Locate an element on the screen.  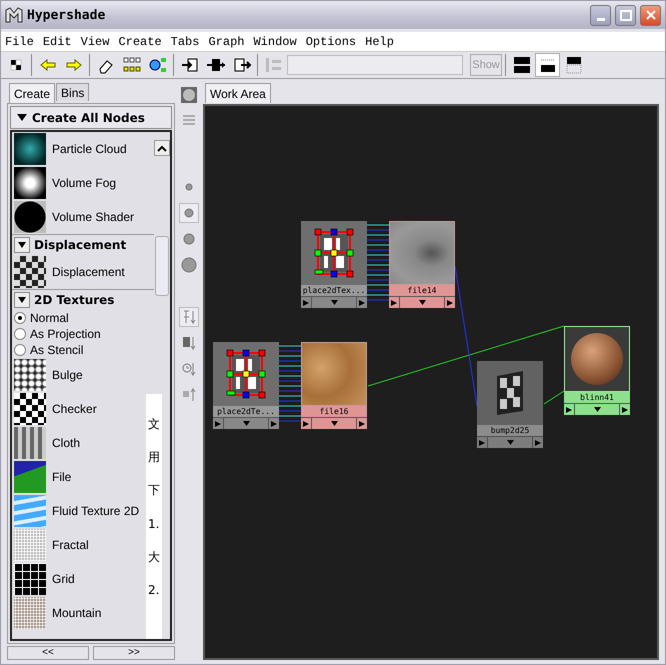
node-label: Checker is located at coordinates (74, 409).